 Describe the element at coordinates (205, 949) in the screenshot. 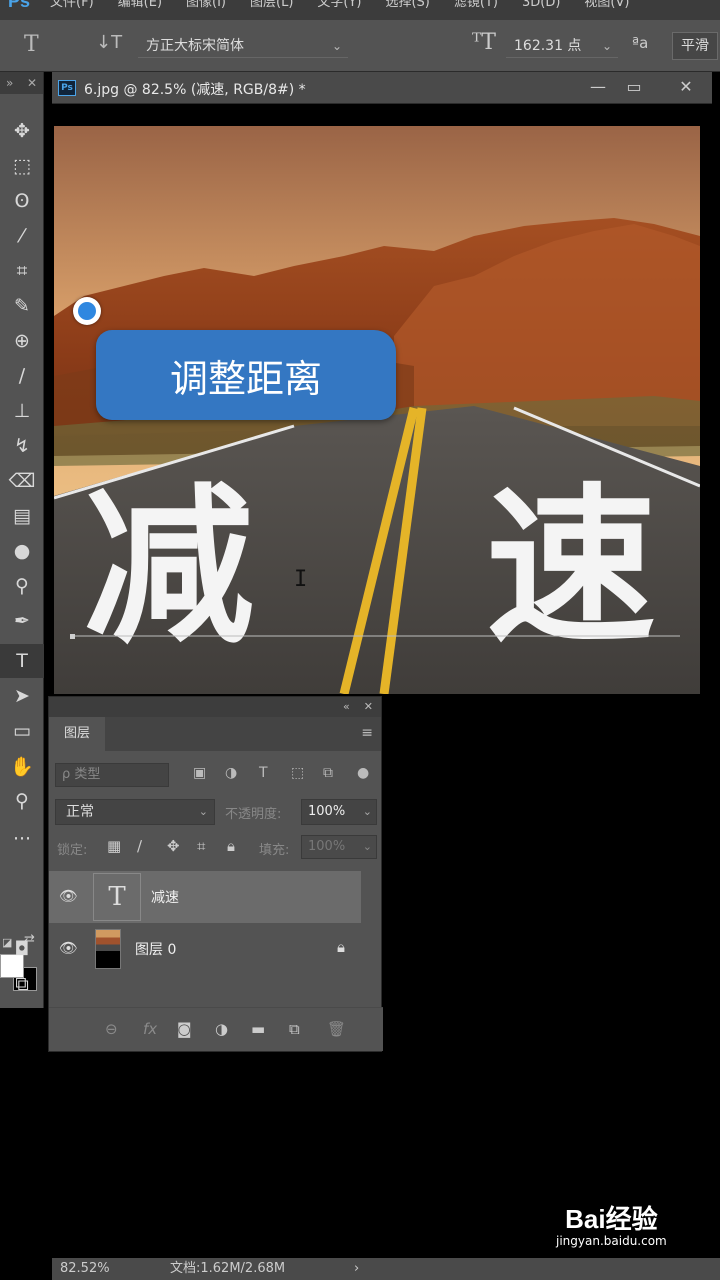

I see `layer-row-image: 👁︎ 图层 0 🔒︎` at that location.